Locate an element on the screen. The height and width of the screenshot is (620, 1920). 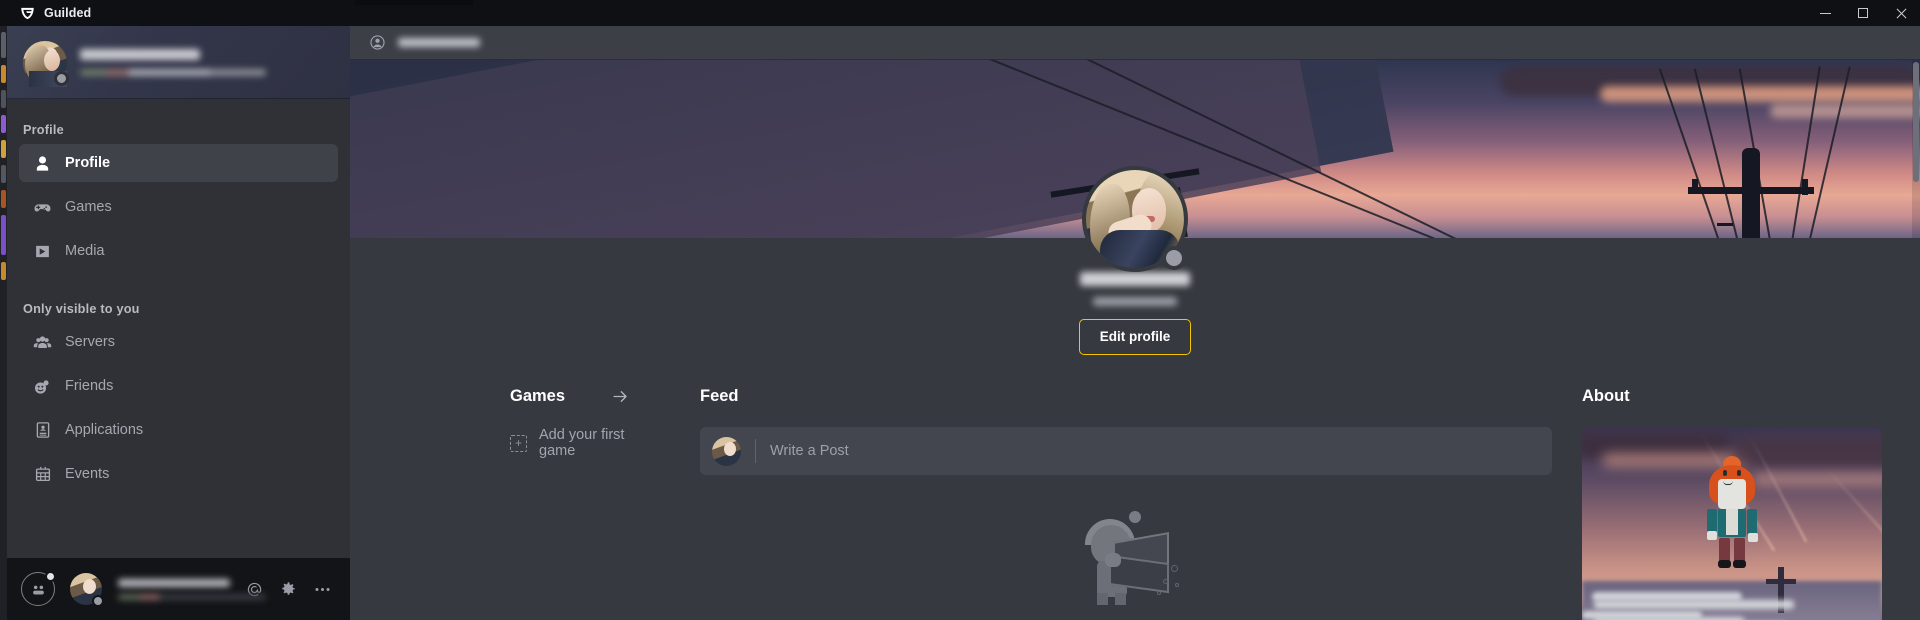
breadcrumb-title-redacted is located at coordinates (439, 42).